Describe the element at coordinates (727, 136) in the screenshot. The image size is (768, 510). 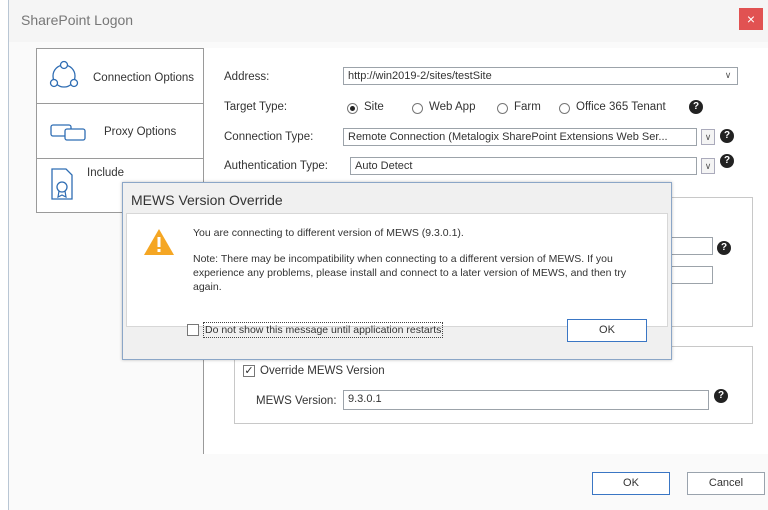
I see `connection-type-help-icon: ?` at that location.